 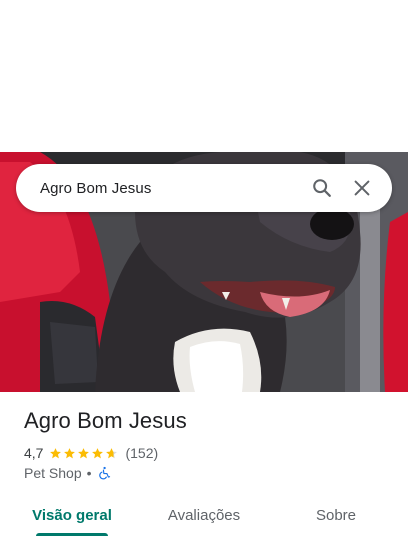 I want to click on star-half-icon, so click(x=112, y=452).